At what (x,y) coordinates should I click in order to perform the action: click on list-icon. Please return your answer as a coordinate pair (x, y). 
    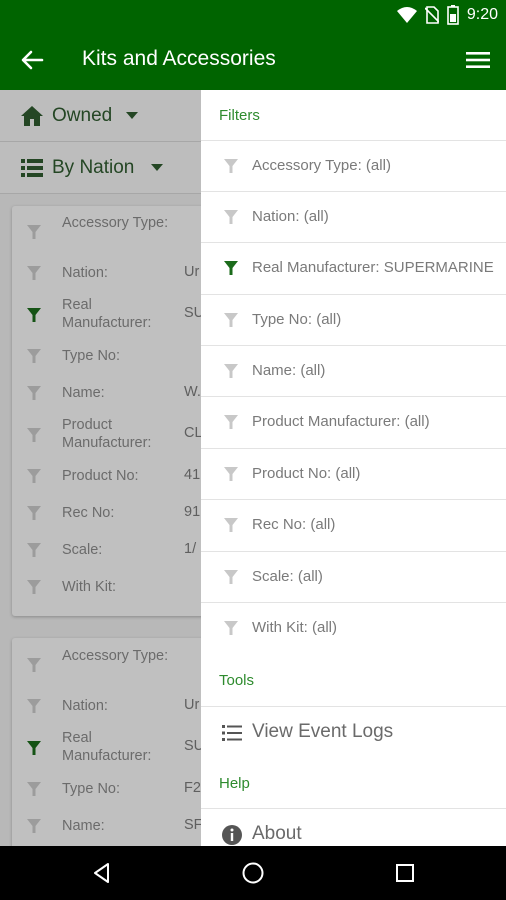
    Looking at the image, I should click on (232, 733).